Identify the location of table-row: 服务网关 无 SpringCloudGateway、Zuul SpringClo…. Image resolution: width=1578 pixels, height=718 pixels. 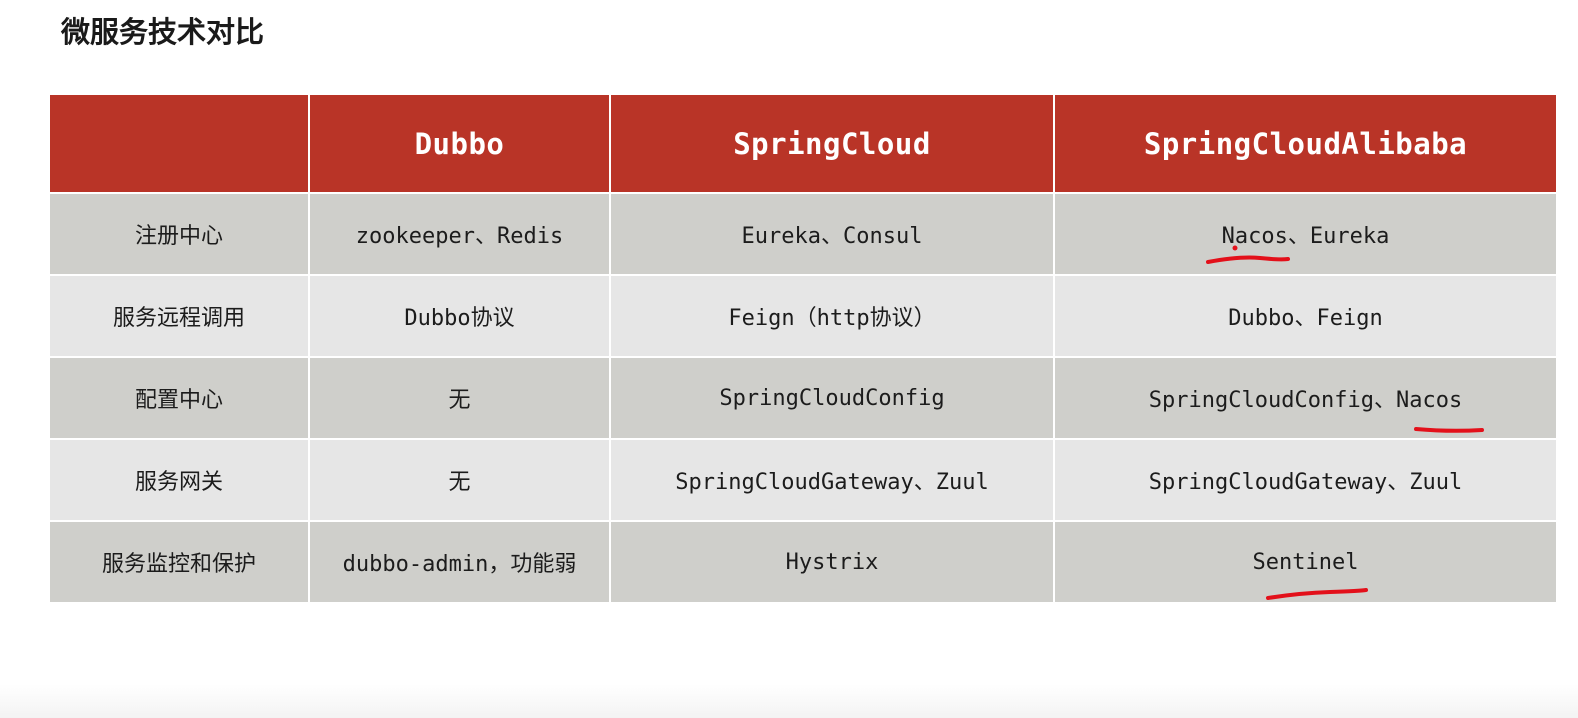
(803, 480).